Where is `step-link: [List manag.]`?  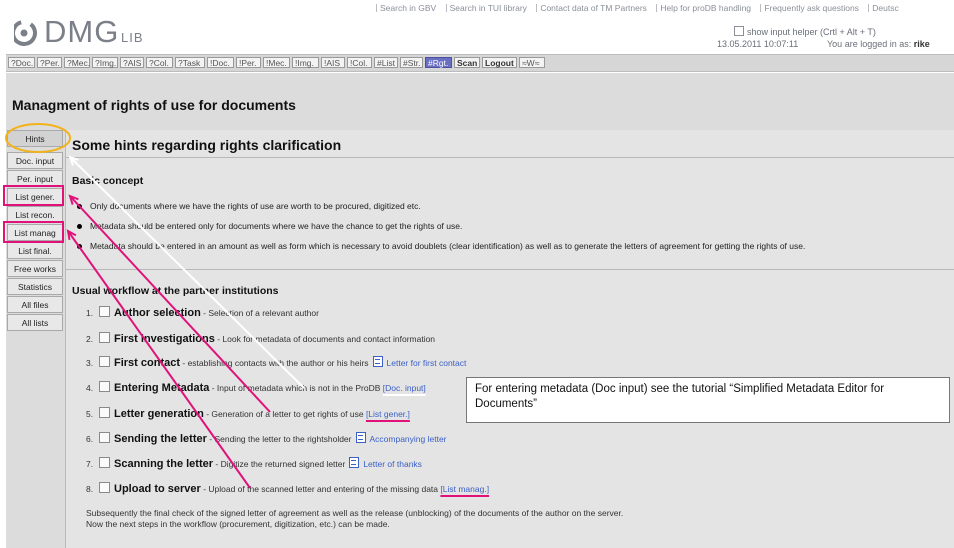 step-link: [List manag.] is located at coordinates (464, 489).